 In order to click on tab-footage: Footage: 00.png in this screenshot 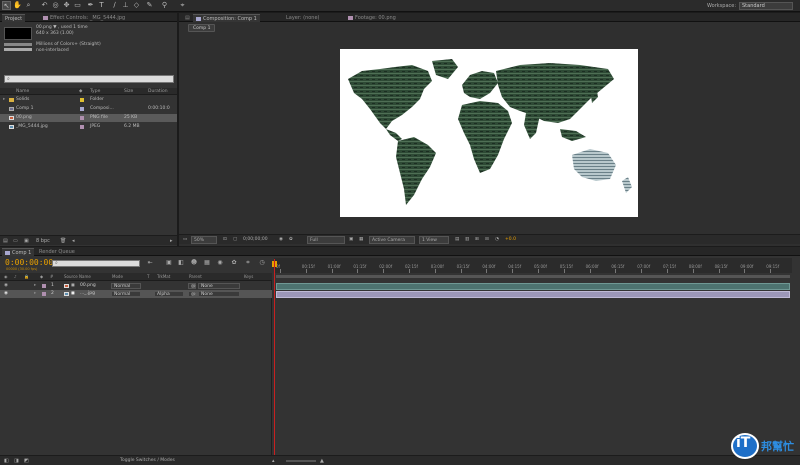, I will do `click(372, 18)`.